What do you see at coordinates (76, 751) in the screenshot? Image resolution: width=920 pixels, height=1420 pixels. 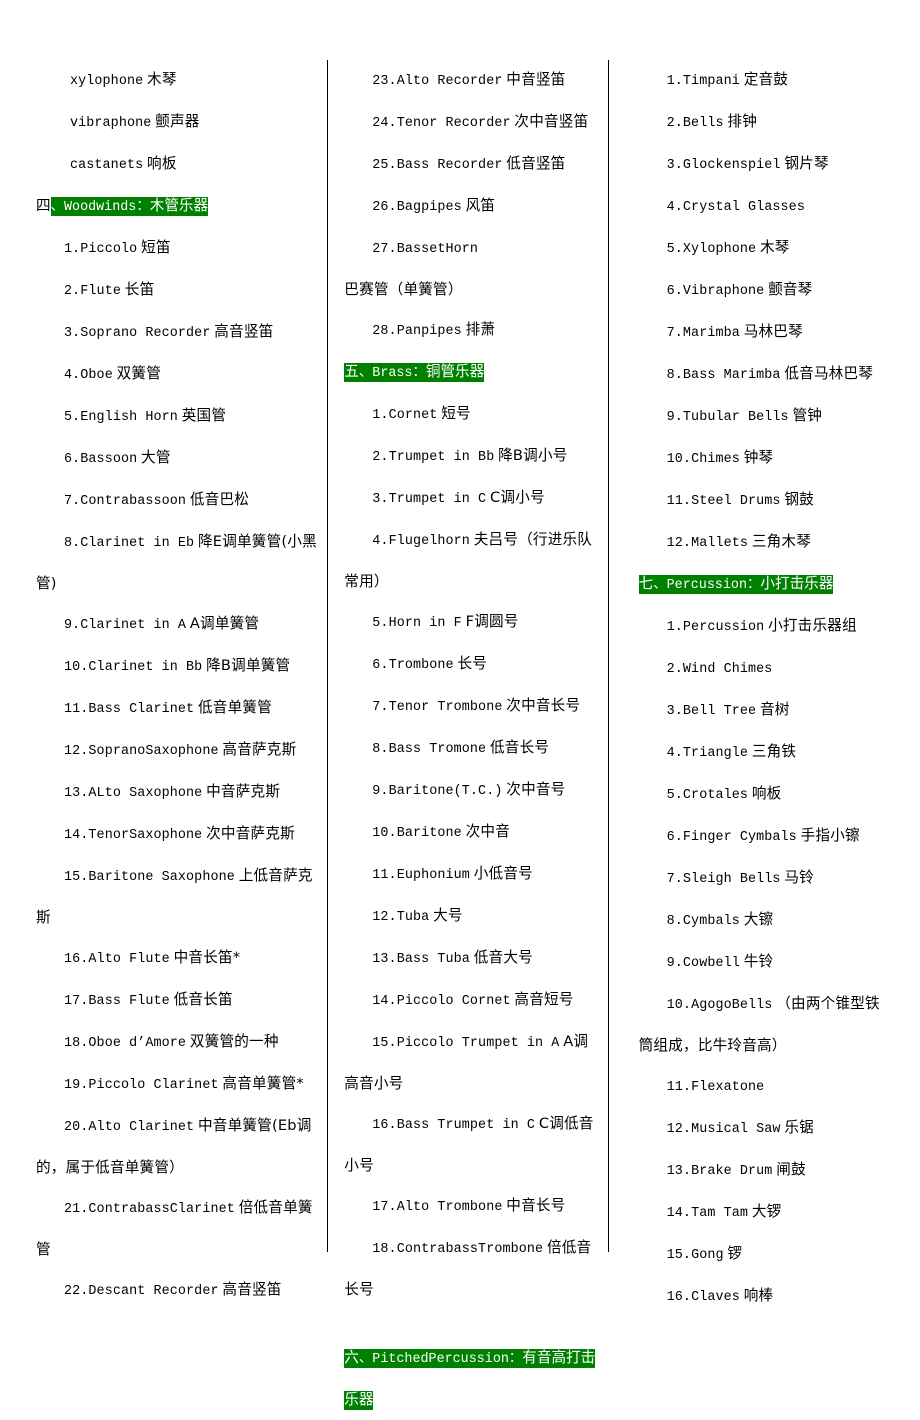 I see `list-item-number: 12.` at bounding box center [76, 751].